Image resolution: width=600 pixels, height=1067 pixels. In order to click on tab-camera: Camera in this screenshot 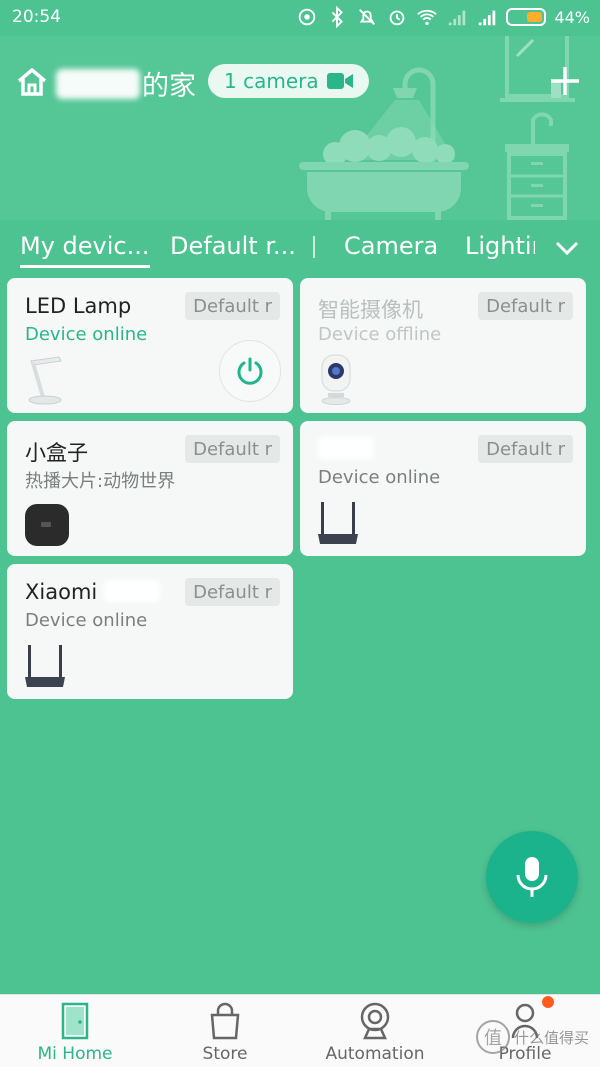, I will do `click(391, 246)`.